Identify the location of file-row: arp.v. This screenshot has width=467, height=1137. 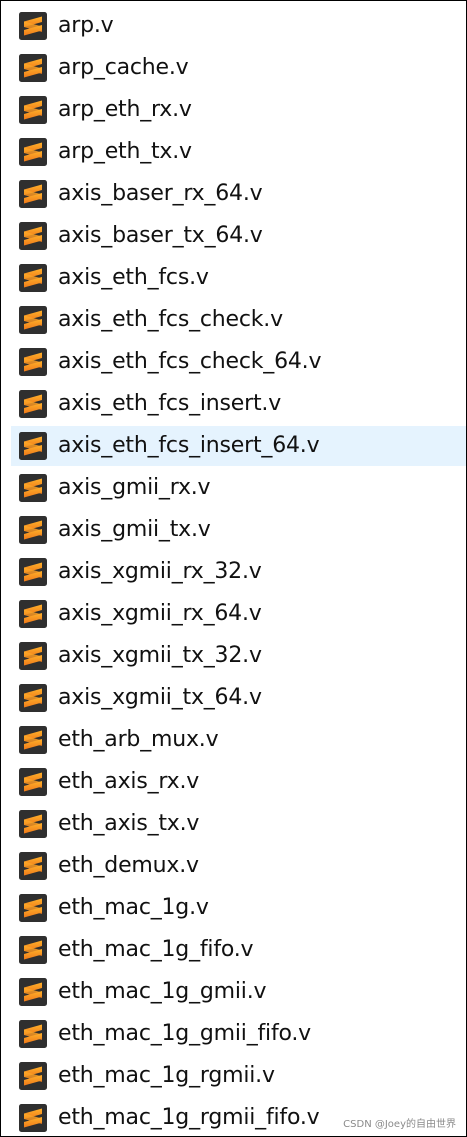
(233, 26).